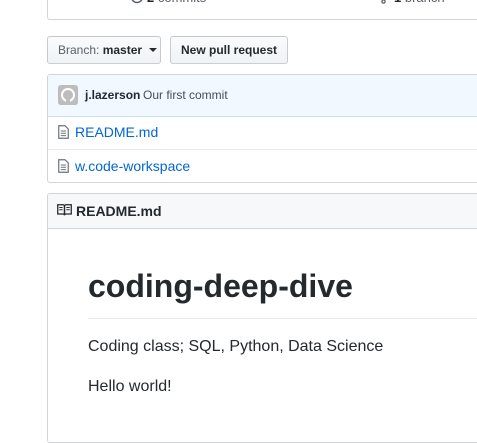  Describe the element at coordinates (64, 210) in the screenshot. I see `book-icon` at that location.